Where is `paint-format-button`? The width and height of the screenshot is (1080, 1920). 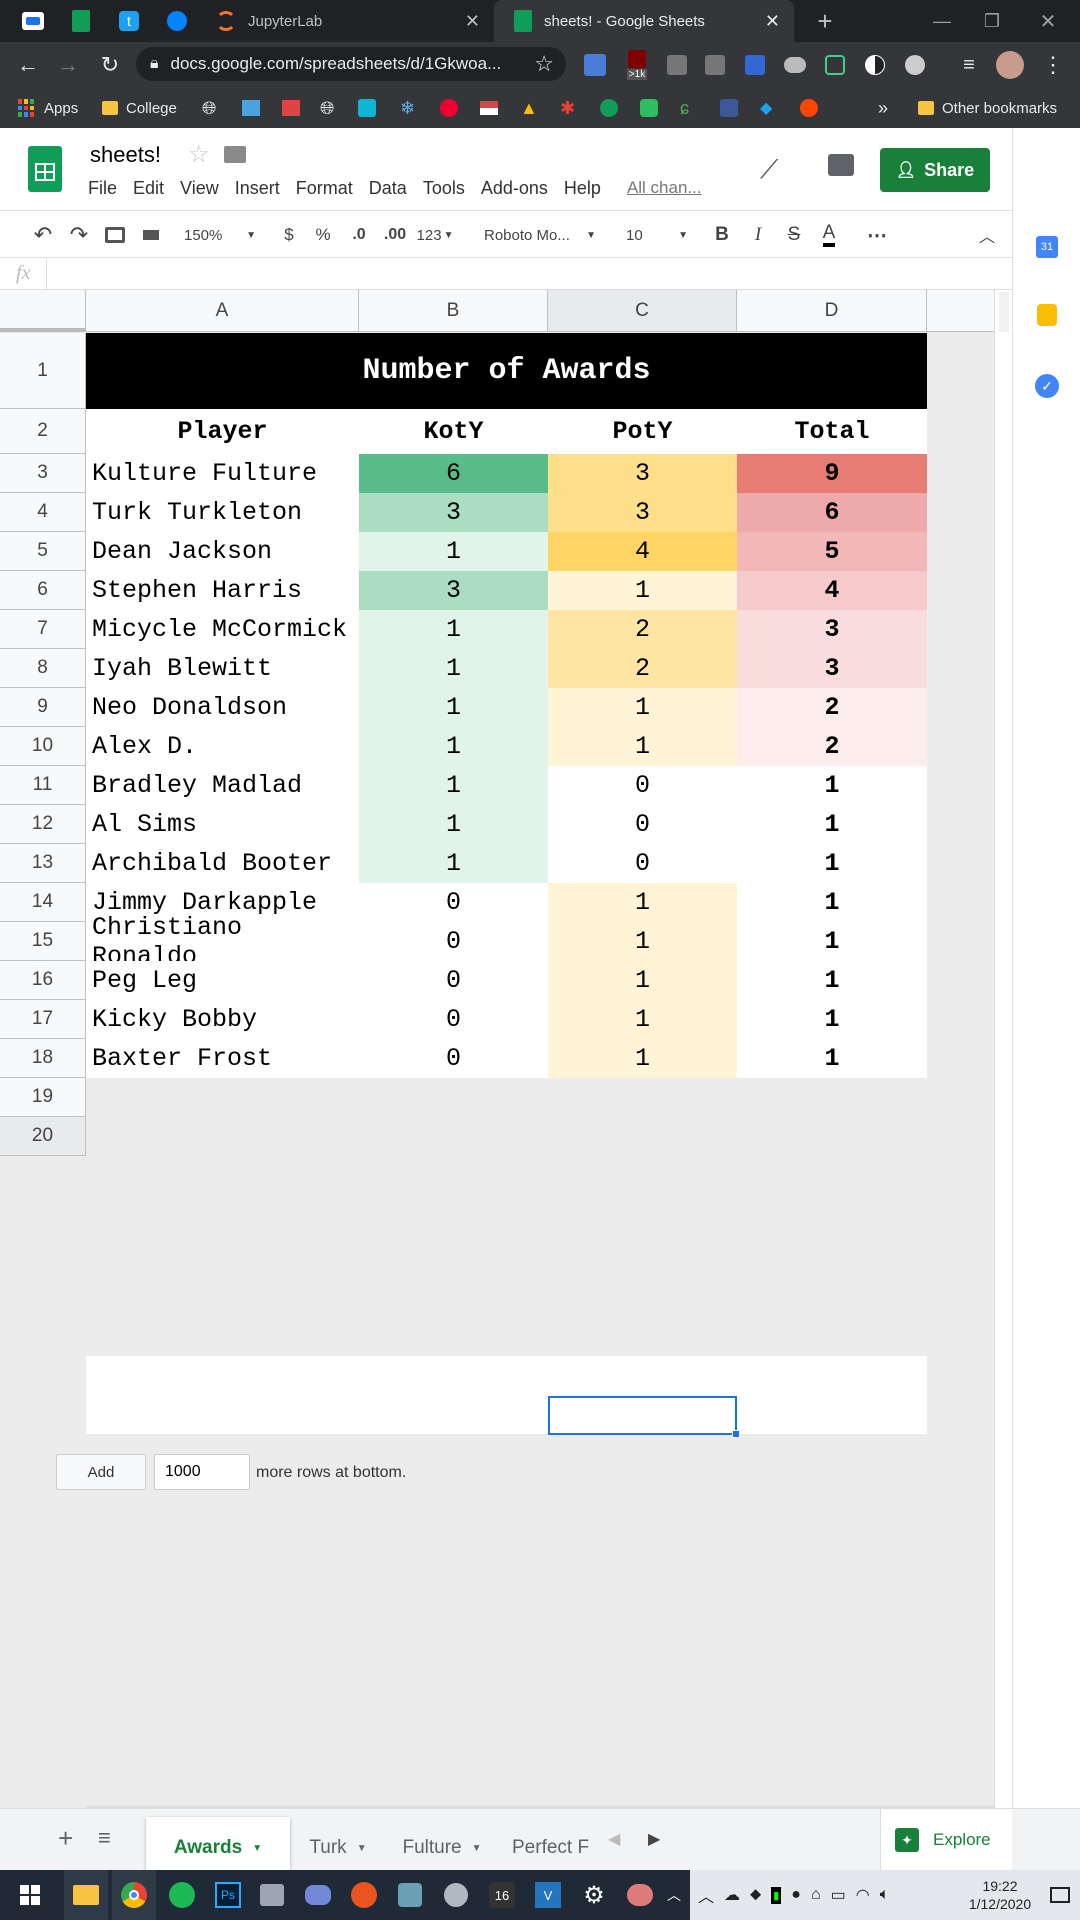 paint-format-button is located at coordinates (151, 235).